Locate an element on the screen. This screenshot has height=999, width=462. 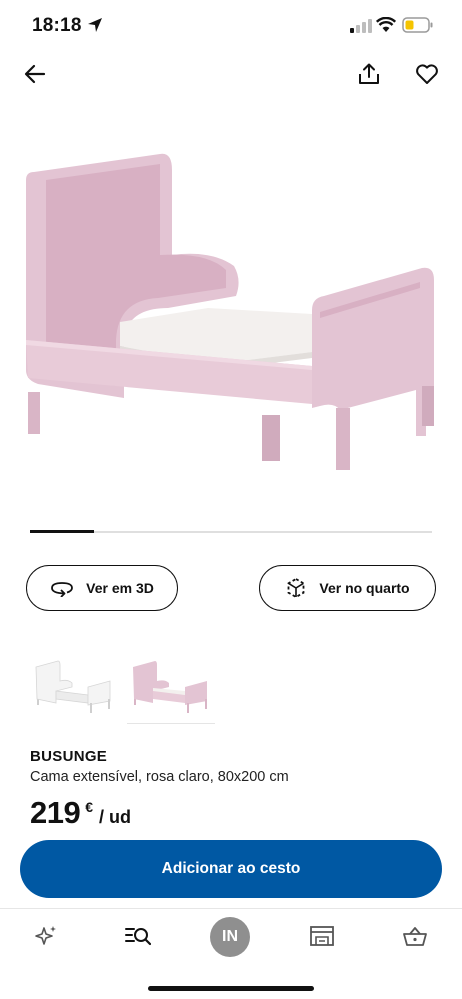
share-button is located at coordinates (369, 74).